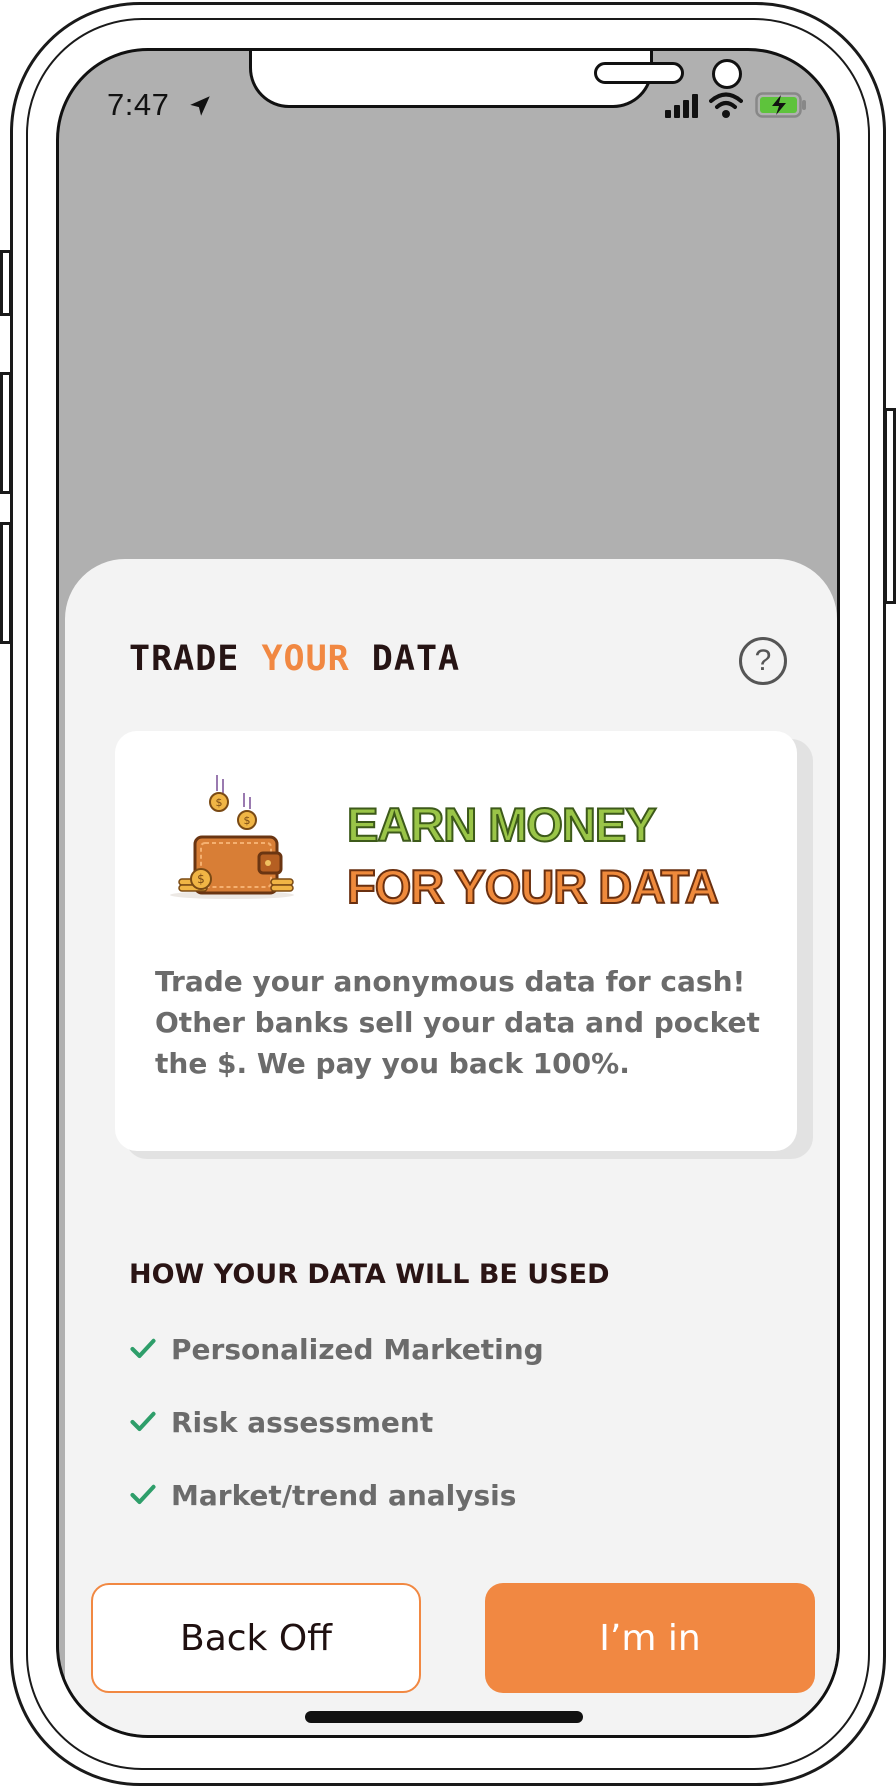 The height and width of the screenshot is (1790, 896). What do you see at coordinates (369, 1274) in the screenshot?
I see `usage-heading: HOW YOUR DATA WILL BE USED` at bounding box center [369, 1274].